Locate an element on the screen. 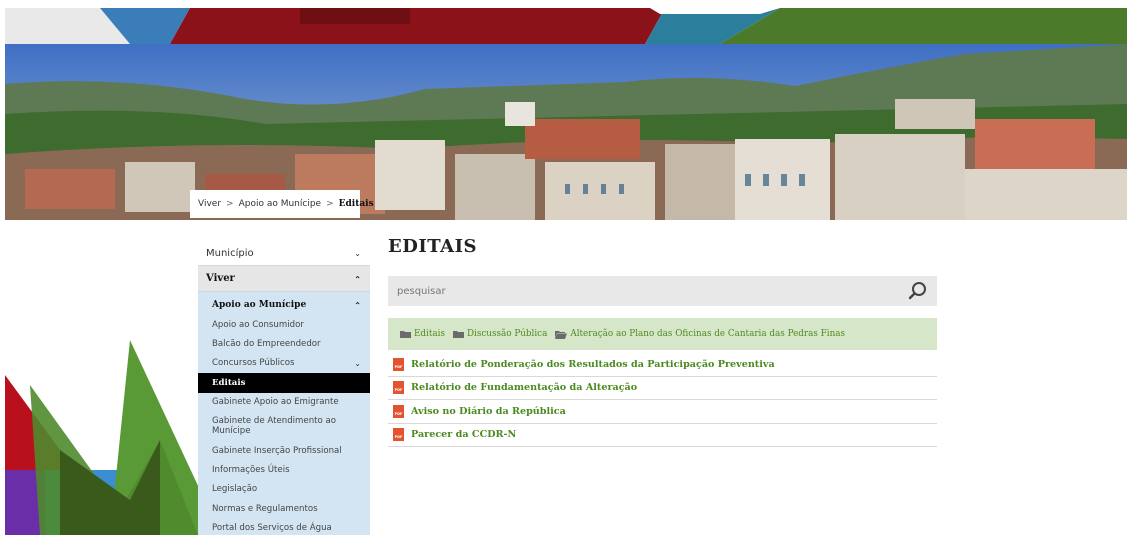 The height and width of the screenshot is (535, 1127). sidebar-item-servicos-agua: Portal dos Serviços de Água is located at coordinates (284, 527).